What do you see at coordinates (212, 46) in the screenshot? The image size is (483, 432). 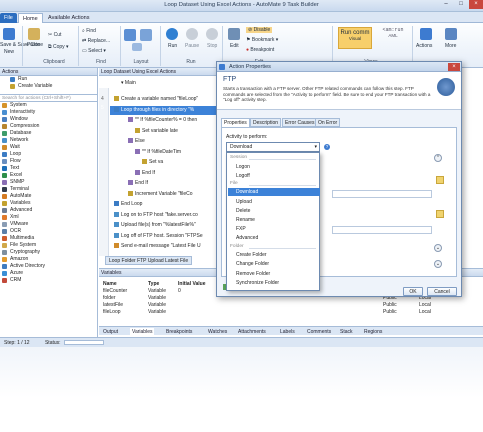 I see `stop-button: Stop` at bounding box center [212, 46].